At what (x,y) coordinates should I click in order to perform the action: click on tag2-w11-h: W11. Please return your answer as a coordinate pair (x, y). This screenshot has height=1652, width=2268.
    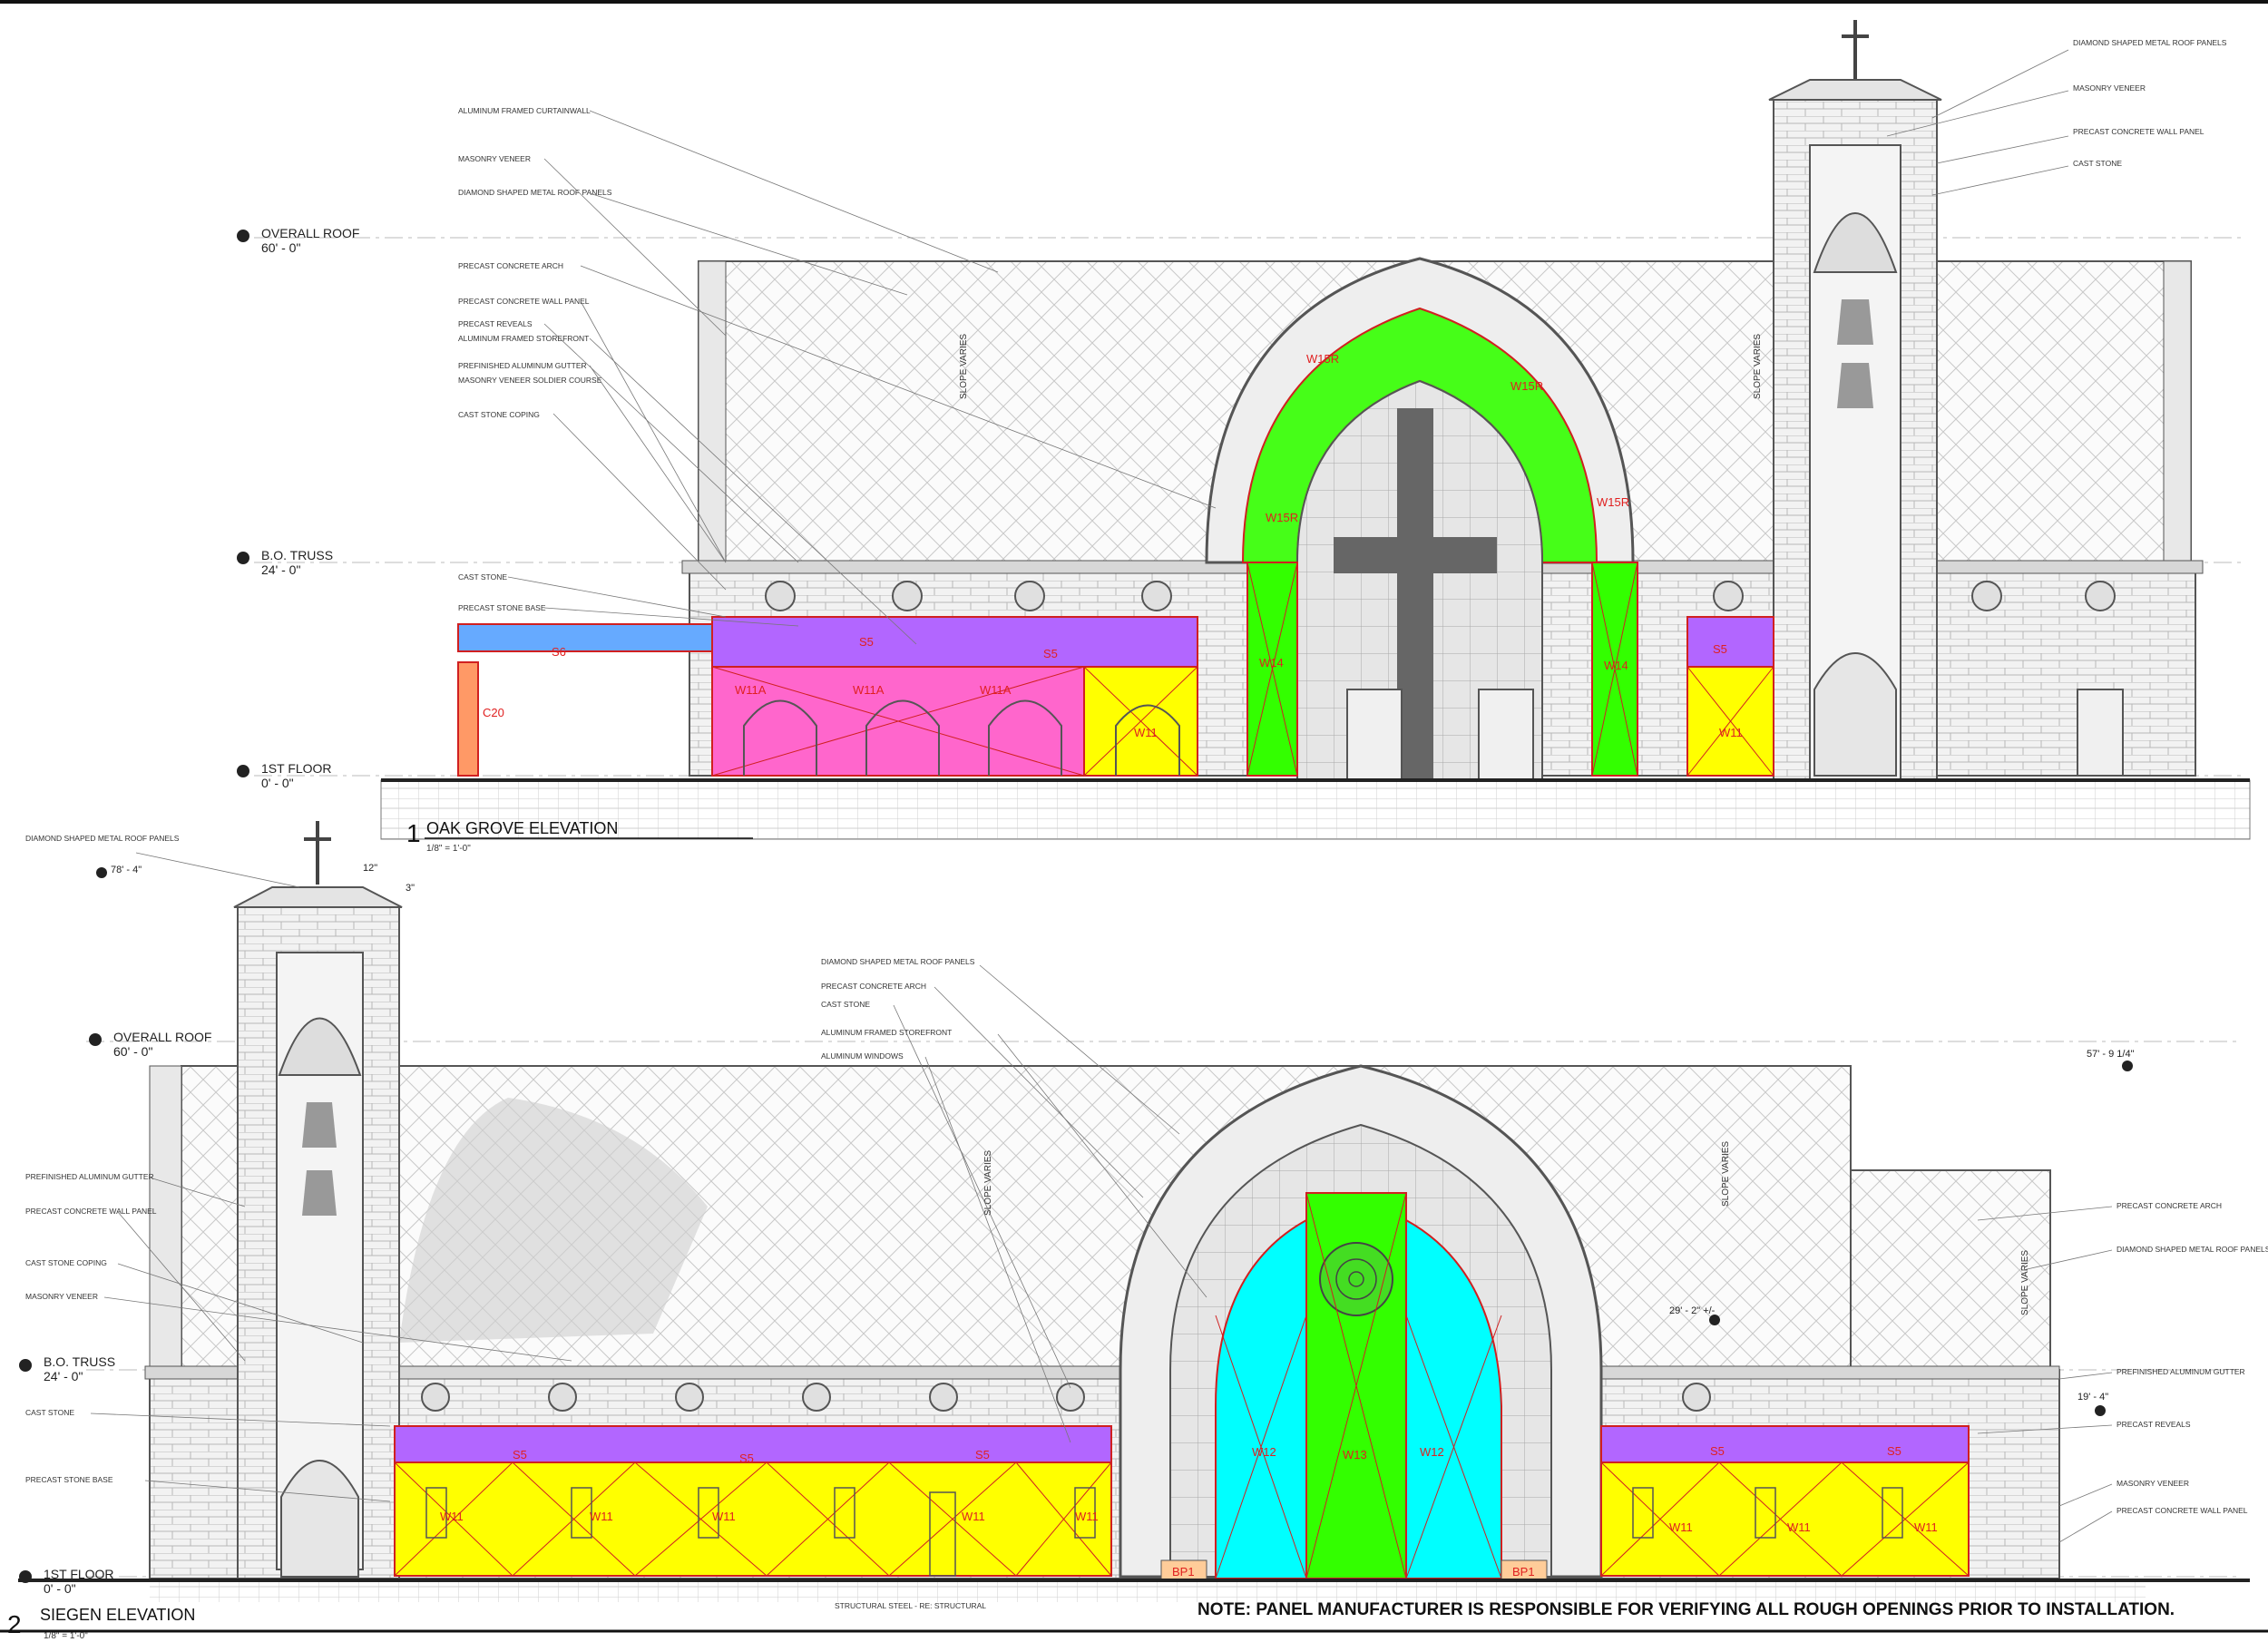
    Looking at the image, I should click on (1926, 1527).